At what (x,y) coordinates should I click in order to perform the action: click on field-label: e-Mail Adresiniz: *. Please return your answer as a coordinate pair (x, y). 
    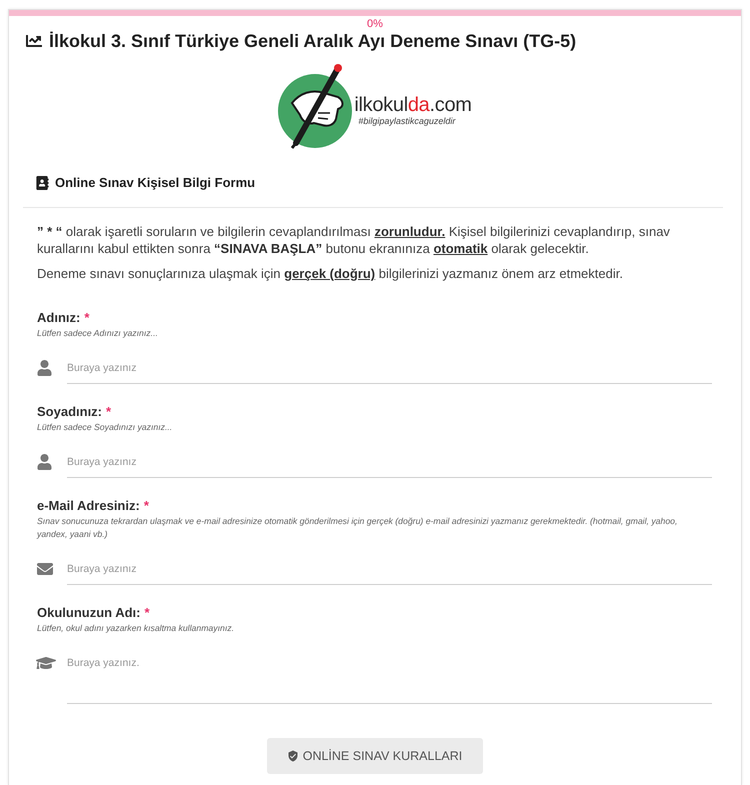
    Looking at the image, I should click on (93, 506).